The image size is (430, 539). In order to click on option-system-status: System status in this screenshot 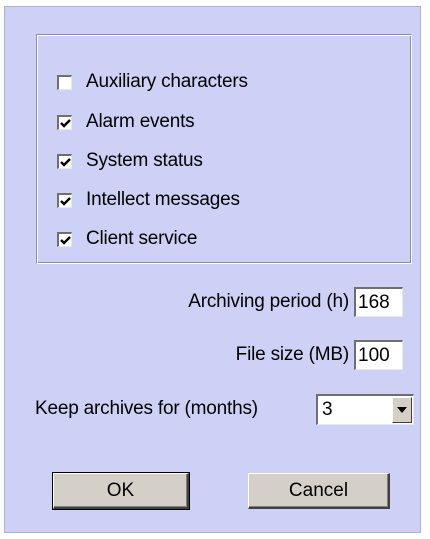, I will do `click(130, 161)`.